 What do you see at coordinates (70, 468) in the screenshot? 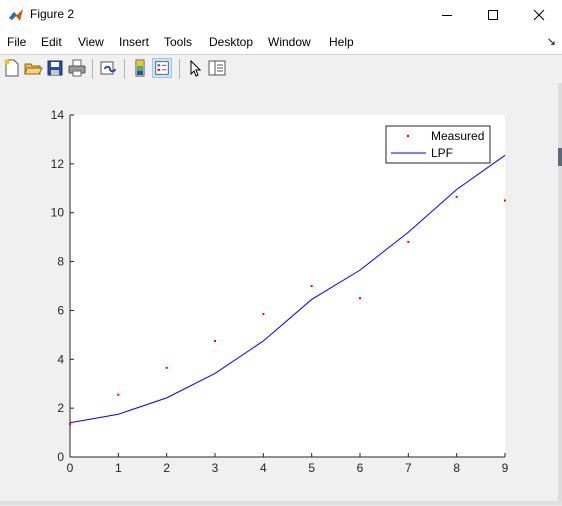
I see `x-tick-label: 0` at bounding box center [70, 468].